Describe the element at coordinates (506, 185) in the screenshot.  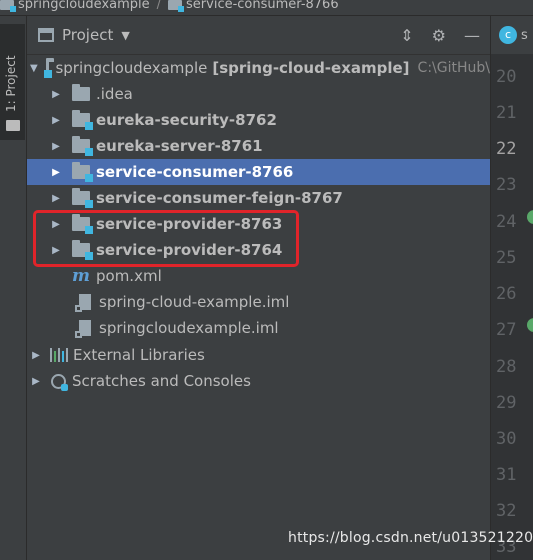
I see `line-number: 23` at that location.